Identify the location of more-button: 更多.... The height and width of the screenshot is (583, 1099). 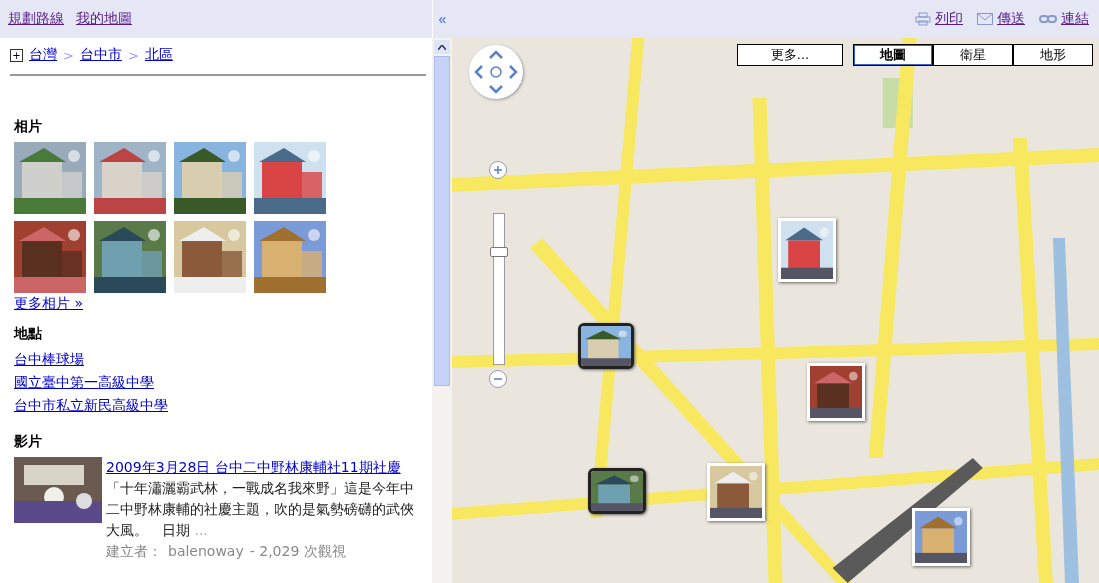
(790, 55).